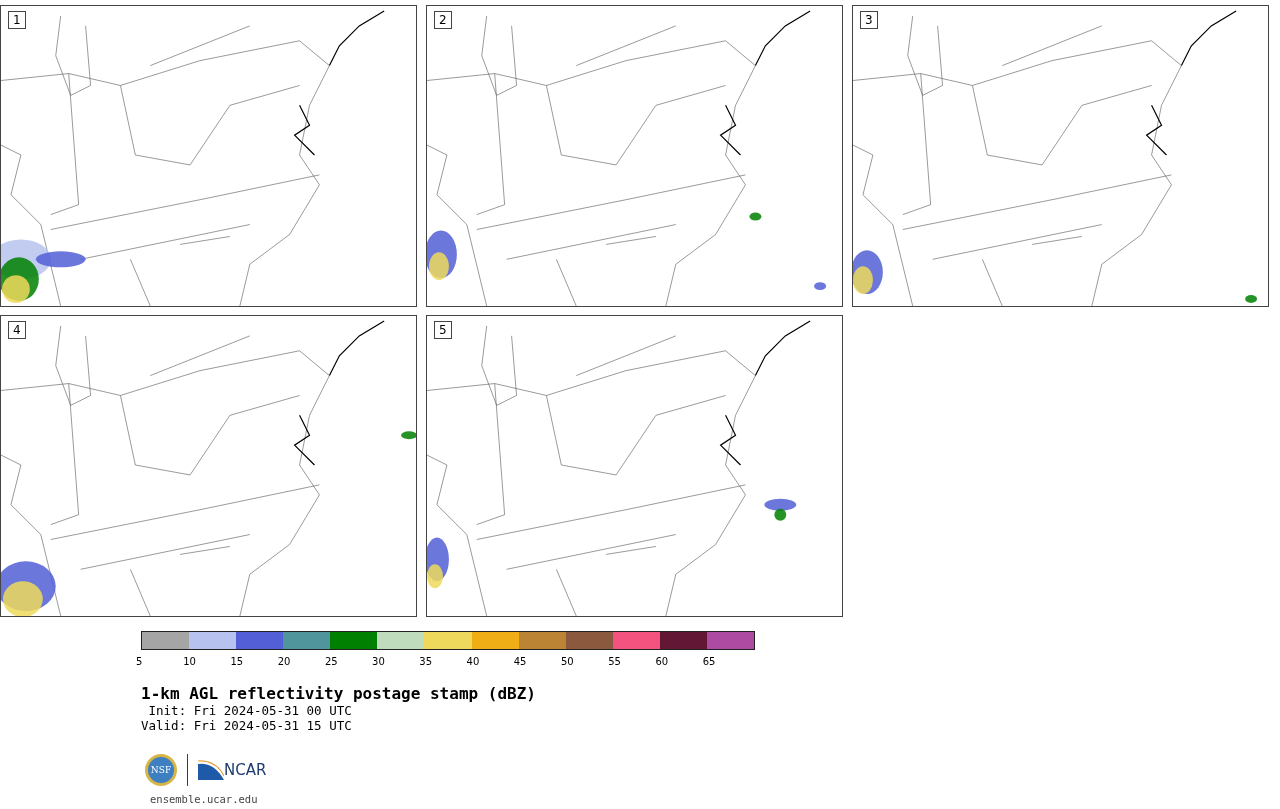 The width and height of the screenshot is (1280, 809). What do you see at coordinates (473, 659) in the screenshot?
I see `tick-label: 40` at bounding box center [473, 659].